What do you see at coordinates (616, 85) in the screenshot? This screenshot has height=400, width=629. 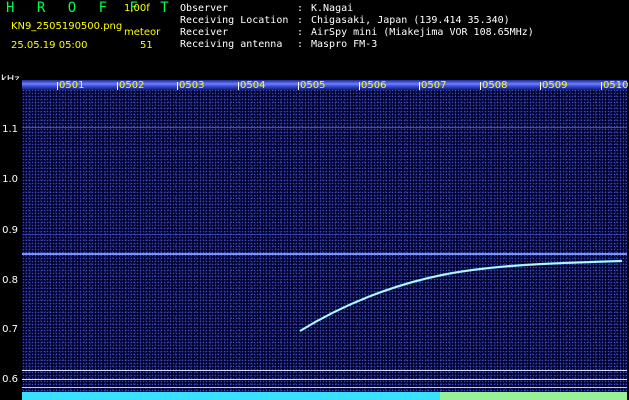 I see `time-label: 0510` at bounding box center [616, 85].